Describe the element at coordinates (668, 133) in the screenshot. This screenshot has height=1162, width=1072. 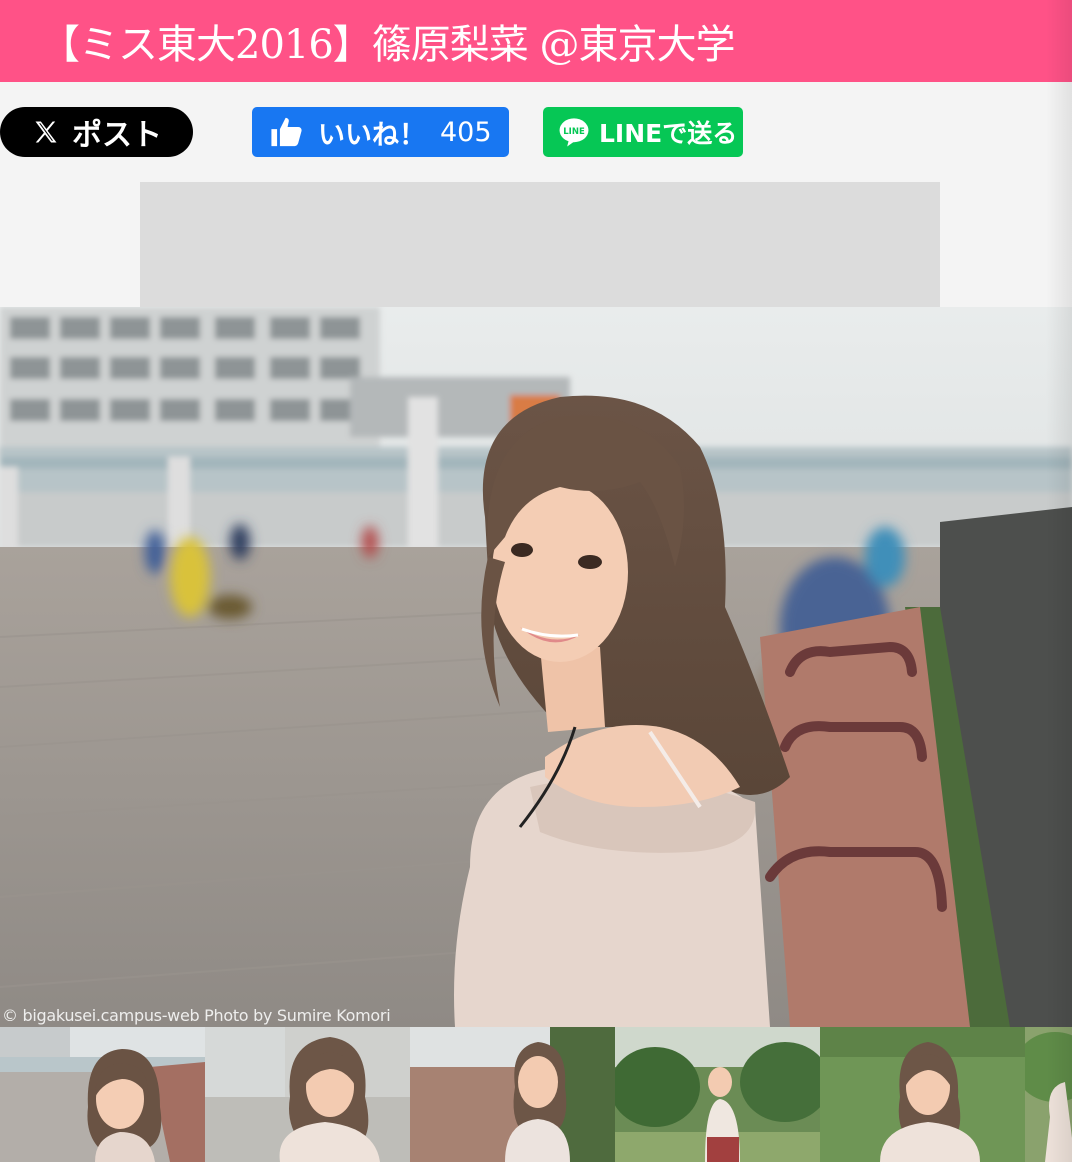
I see `line-send-label: LINEで送る` at that location.